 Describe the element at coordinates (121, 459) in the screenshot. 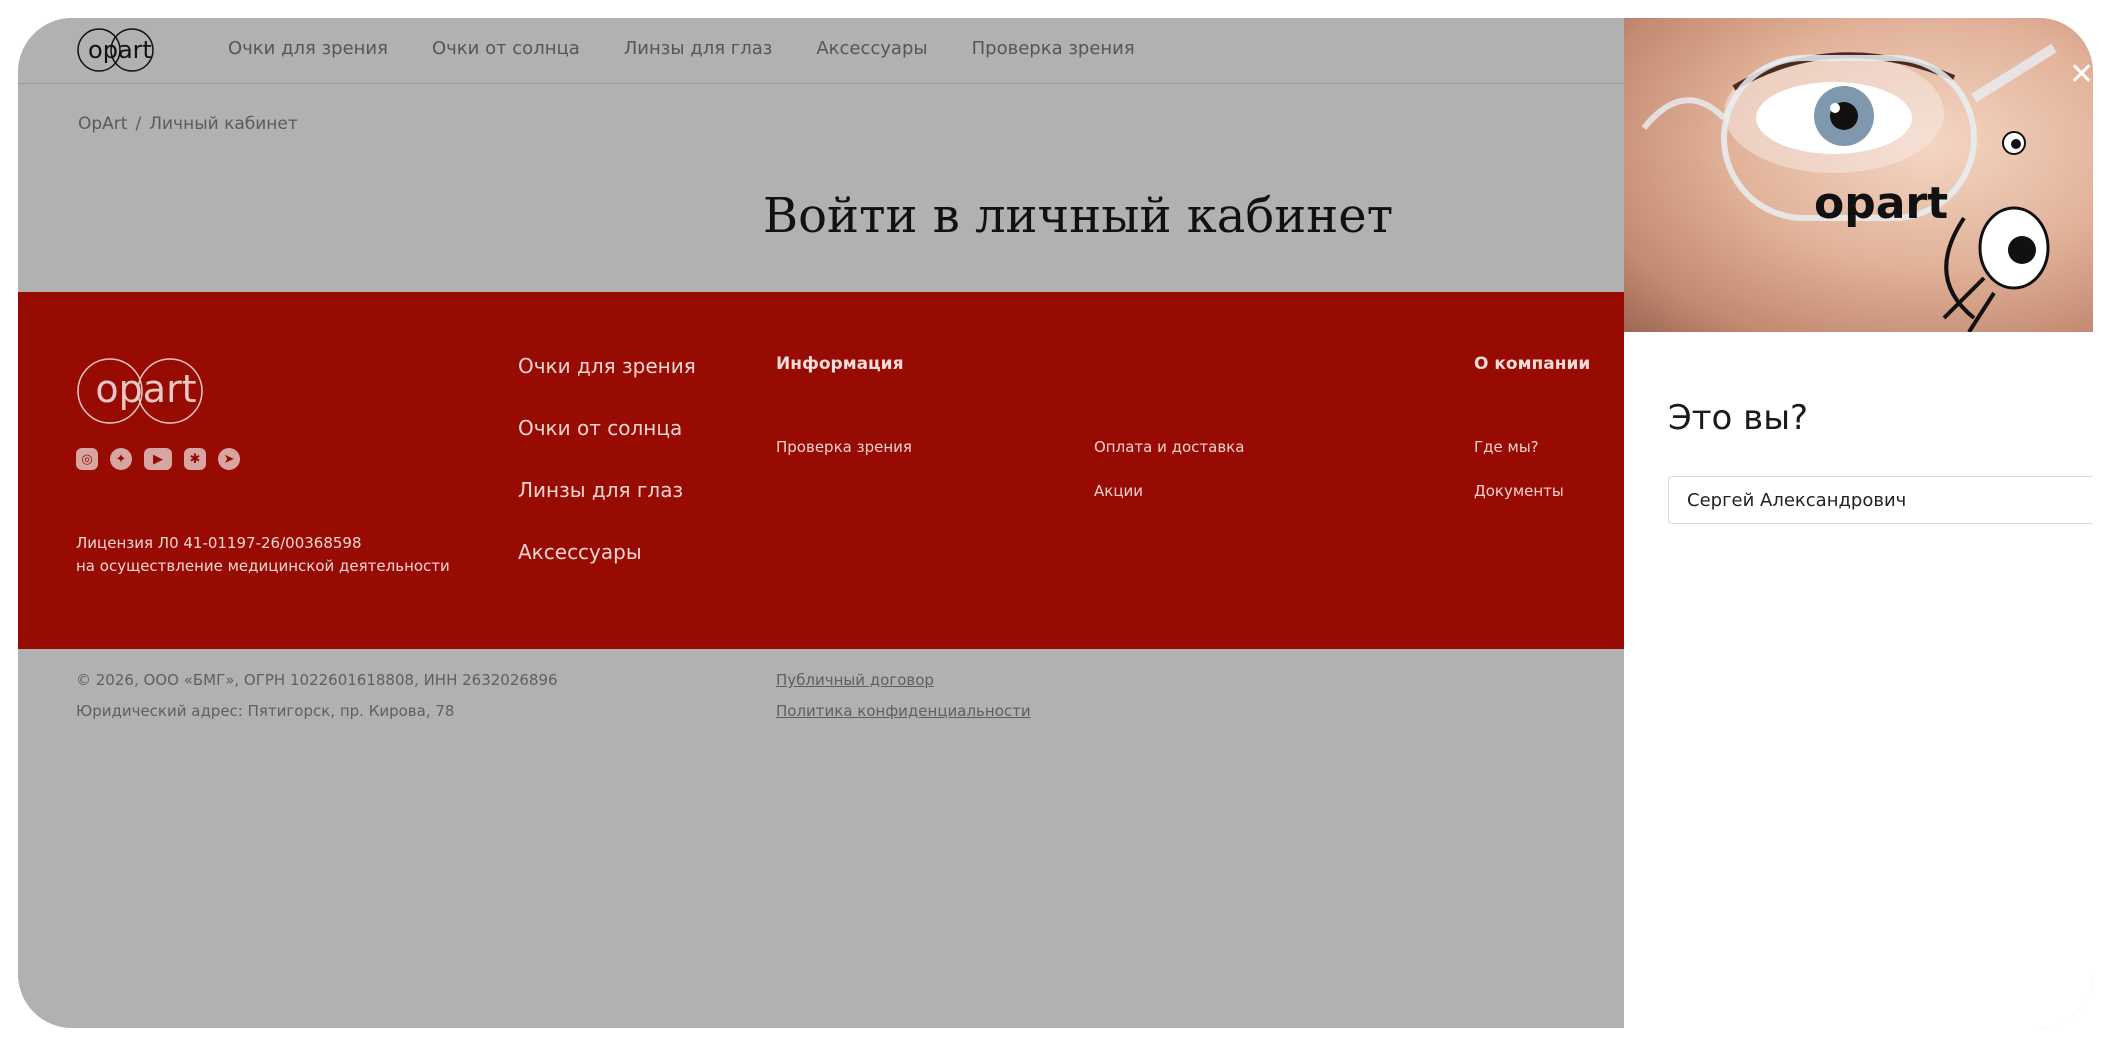

I see `star-icon: ✦` at that location.